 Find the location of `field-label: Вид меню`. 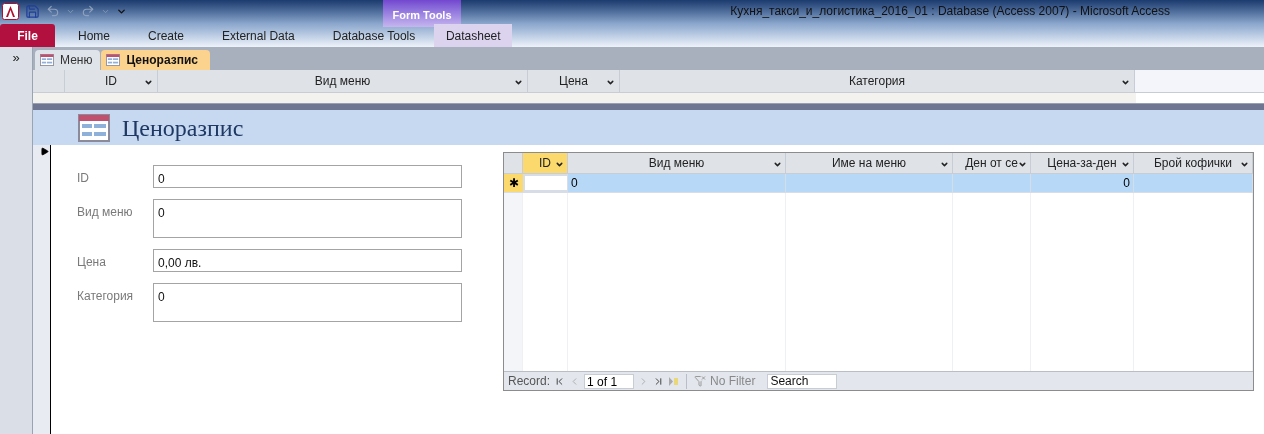

field-label: Вид меню is located at coordinates (105, 212).